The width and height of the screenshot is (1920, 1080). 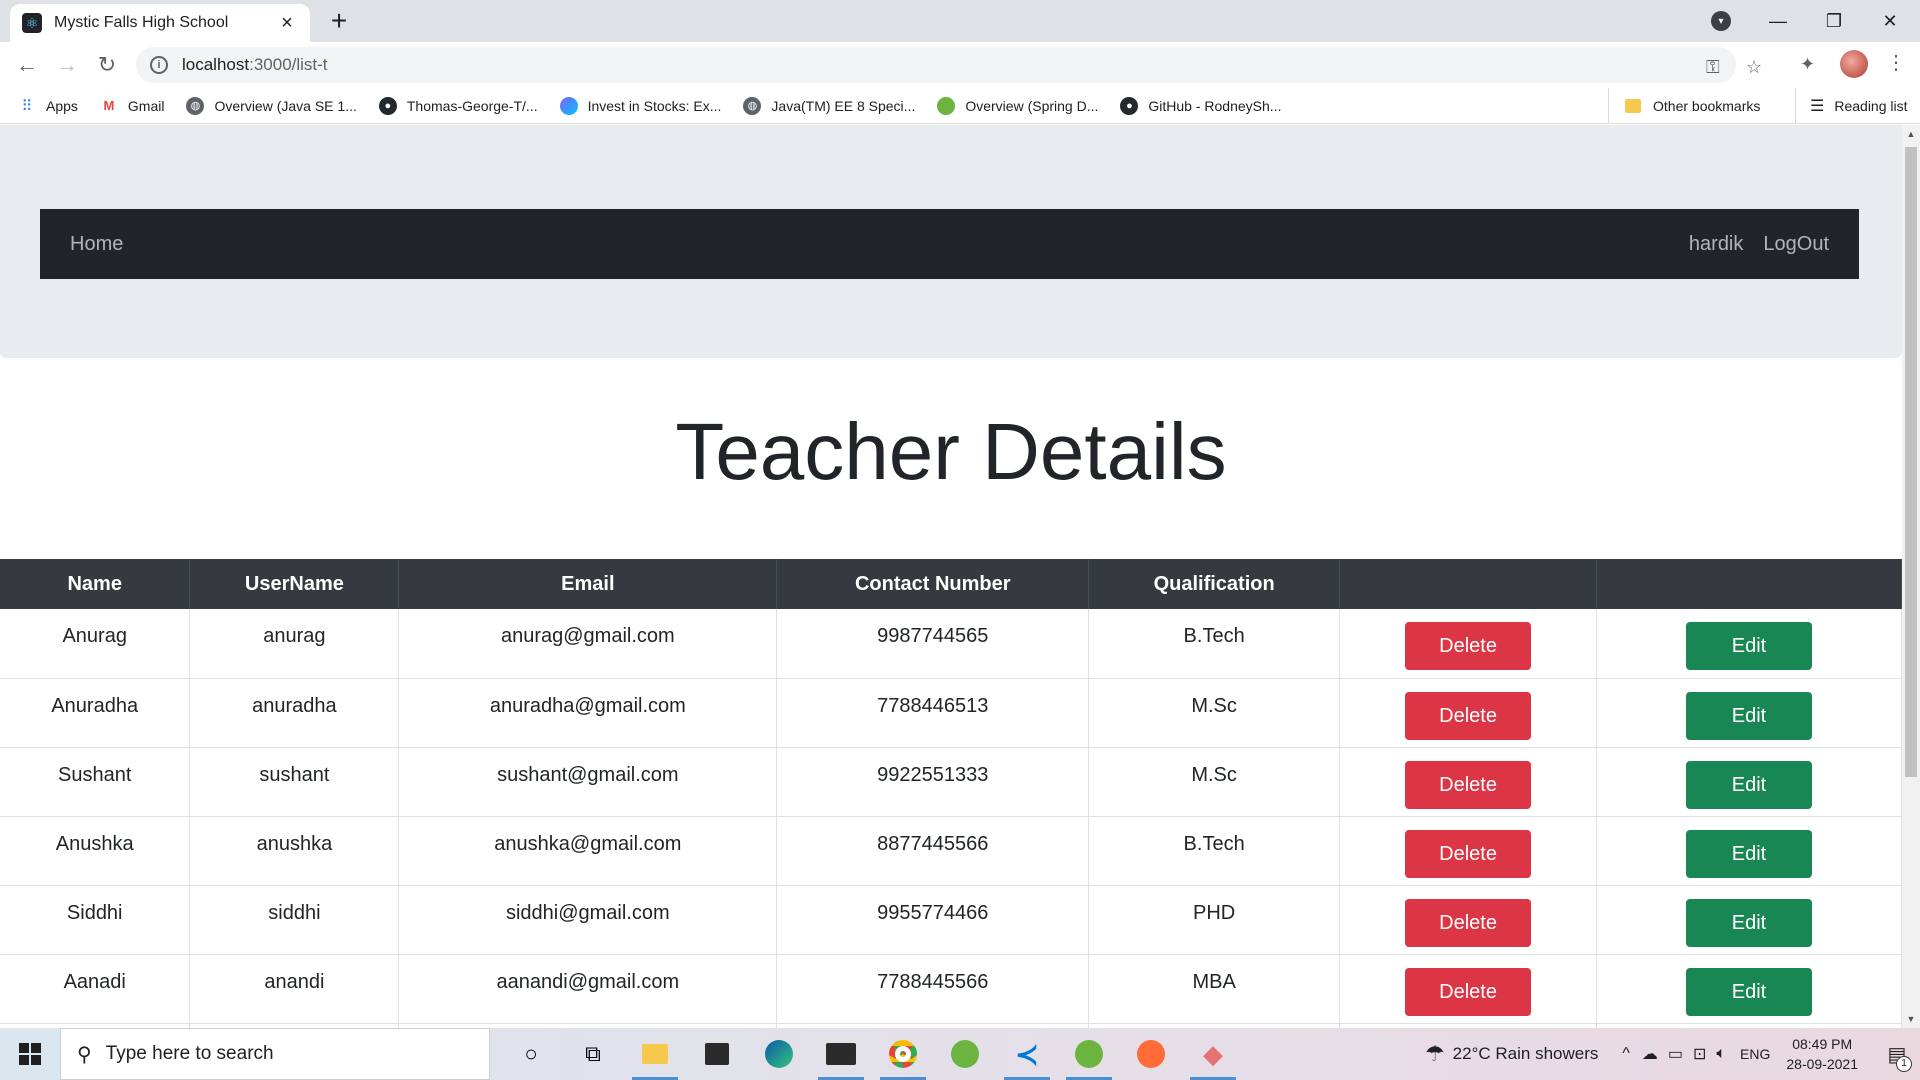 I want to click on notification-center-icon: ▤ 1, so click(x=1897, y=1054).